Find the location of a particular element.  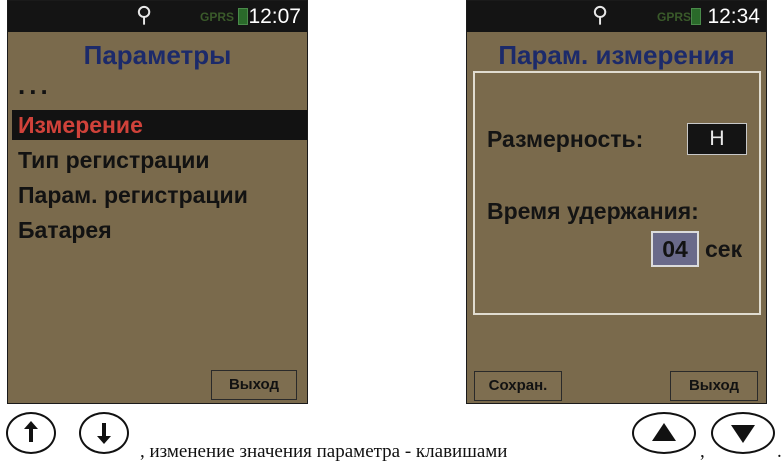

caption-end: . is located at coordinates (779, 451).